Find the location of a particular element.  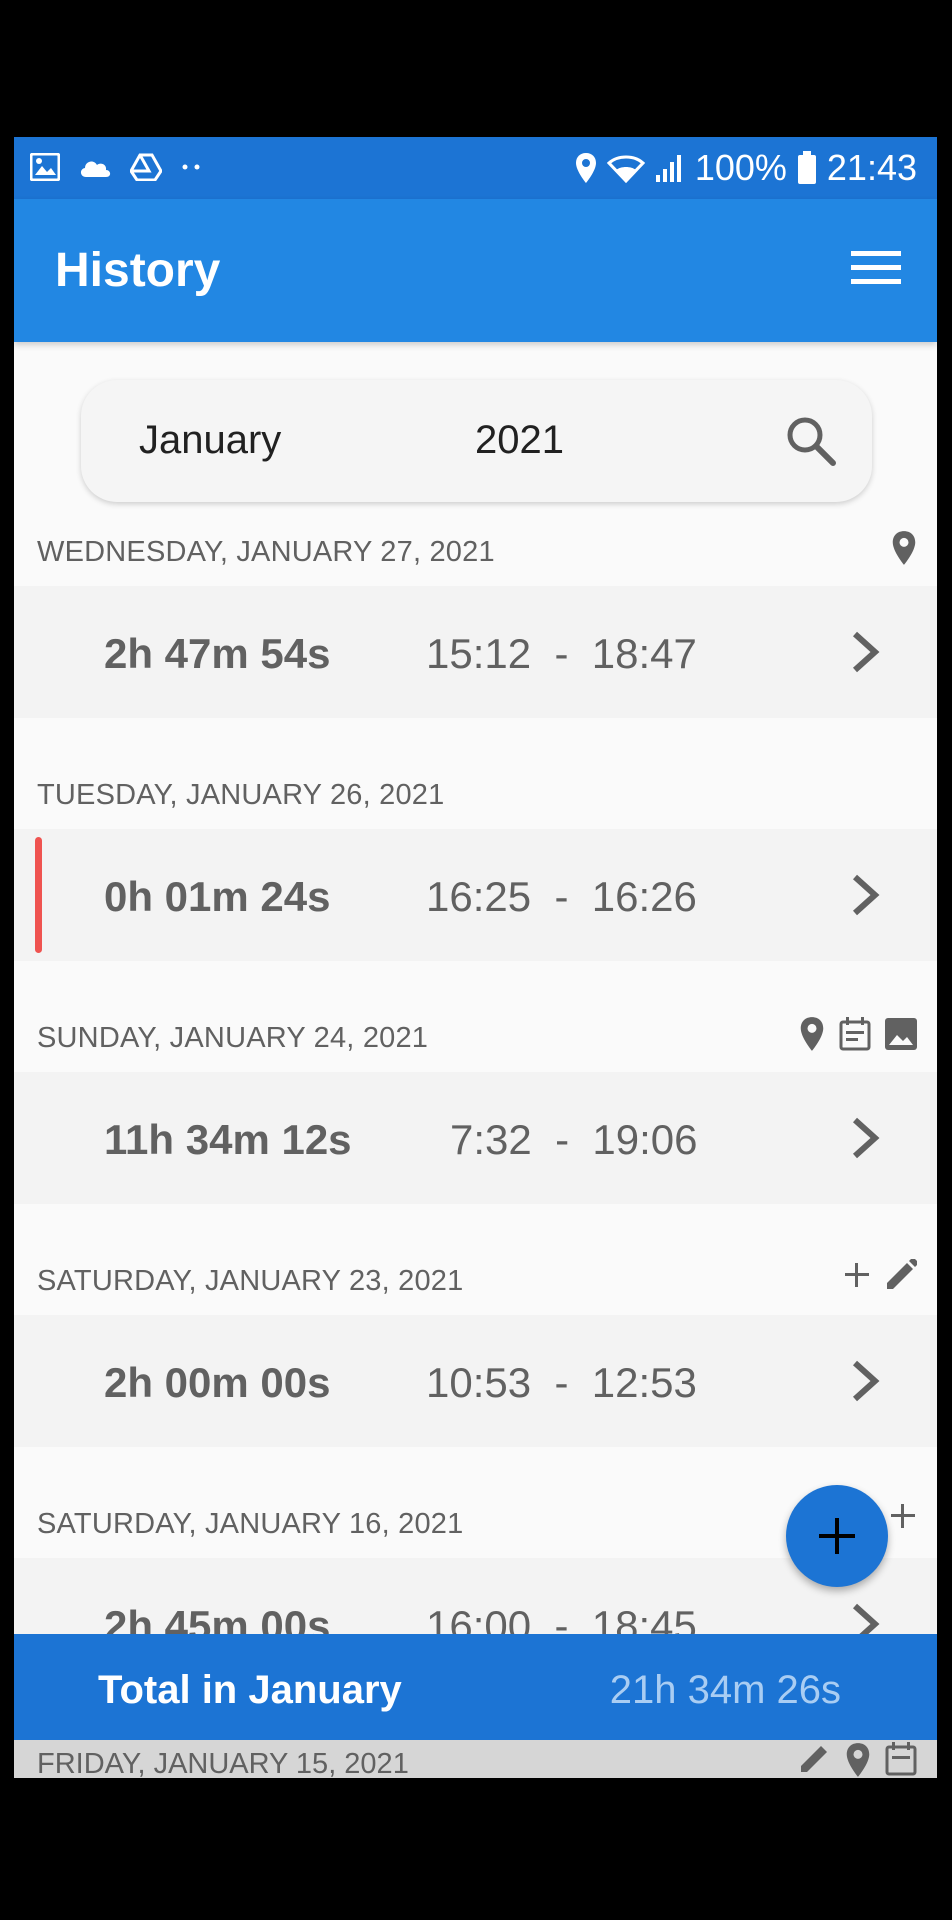

app-bar: History is located at coordinates (475, 270).